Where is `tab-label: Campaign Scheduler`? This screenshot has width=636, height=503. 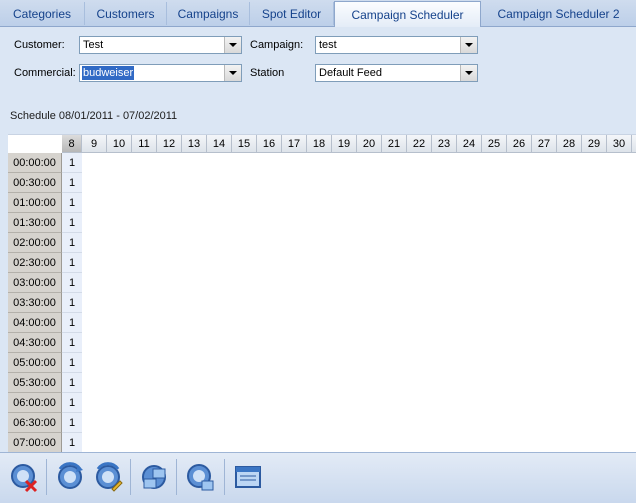 tab-label: Campaign Scheduler is located at coordinates (407, 14).